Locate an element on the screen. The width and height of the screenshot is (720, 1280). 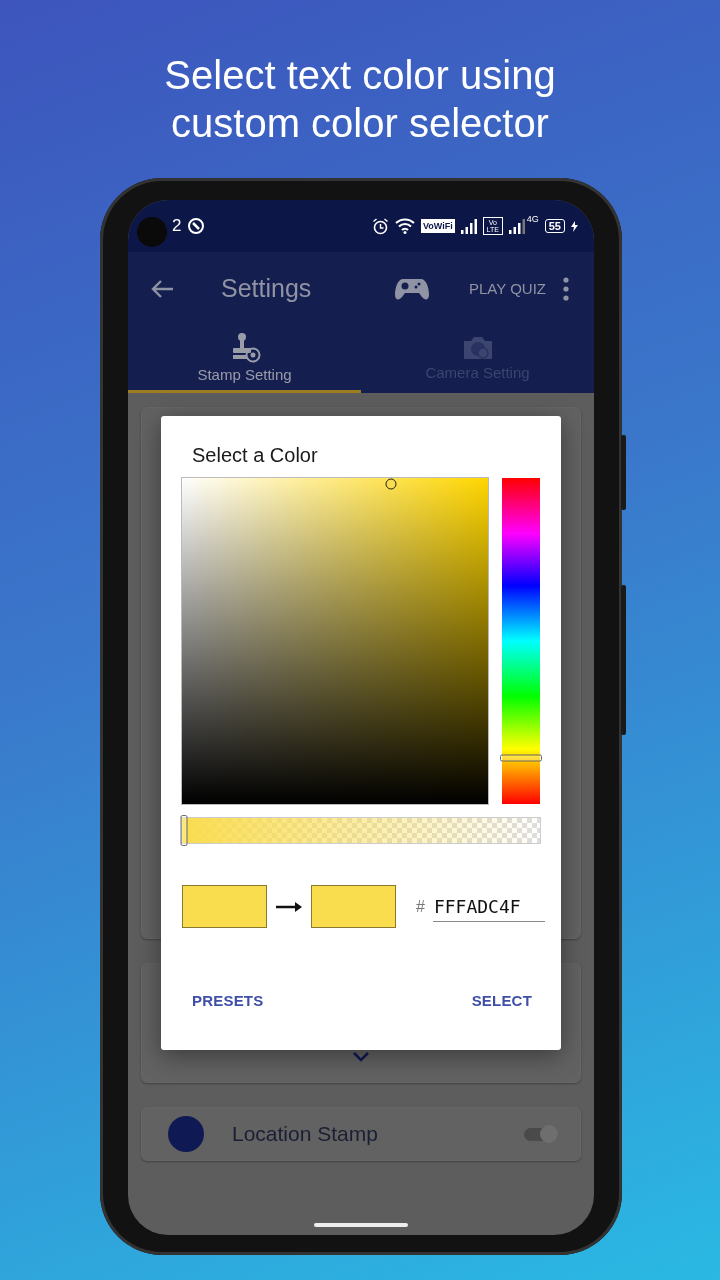
screen-title: Settings is located at coordinates (267, 288).